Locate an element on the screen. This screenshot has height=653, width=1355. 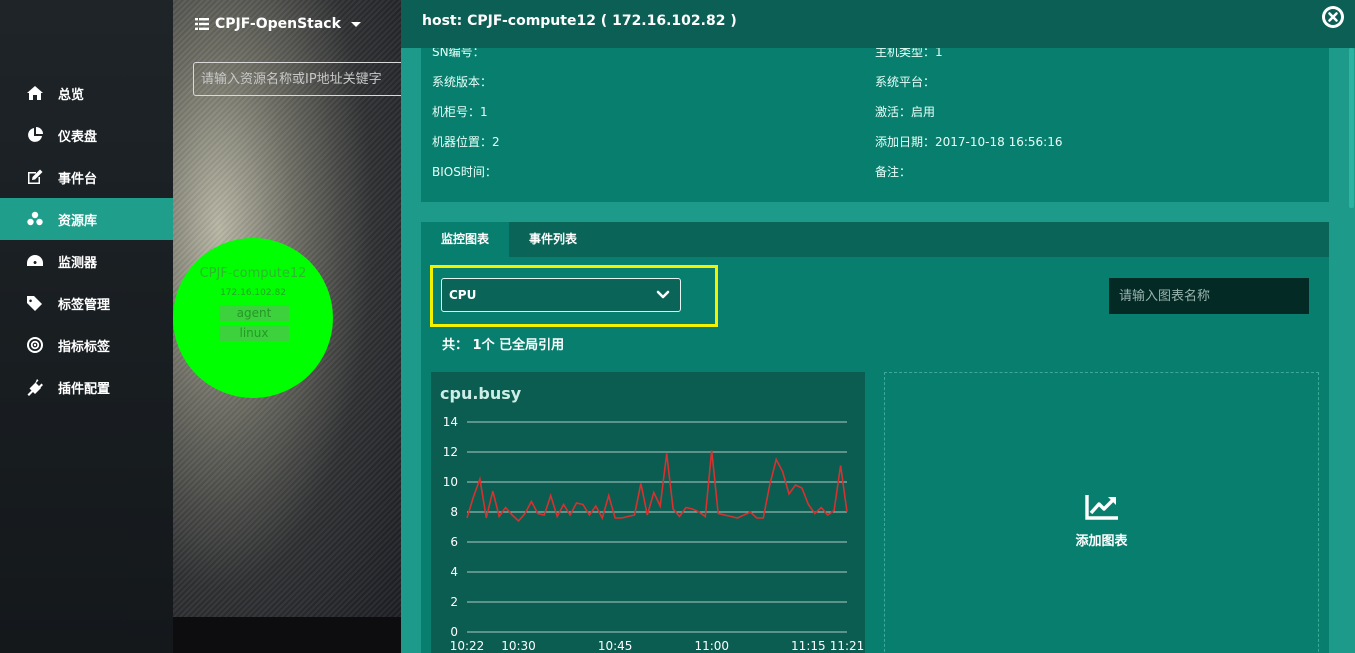
node-name: CPJF-compute12 is located at coordinates (253, 273).